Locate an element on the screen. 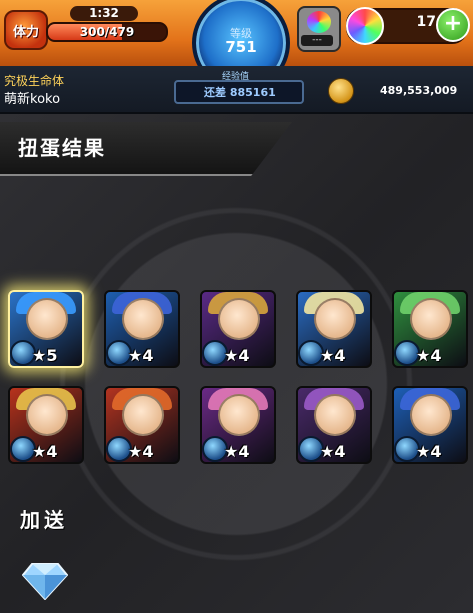 This screenshot has height=613, width=473. exp-remaining: 还差 885161 is located at coordinates (240, 92).